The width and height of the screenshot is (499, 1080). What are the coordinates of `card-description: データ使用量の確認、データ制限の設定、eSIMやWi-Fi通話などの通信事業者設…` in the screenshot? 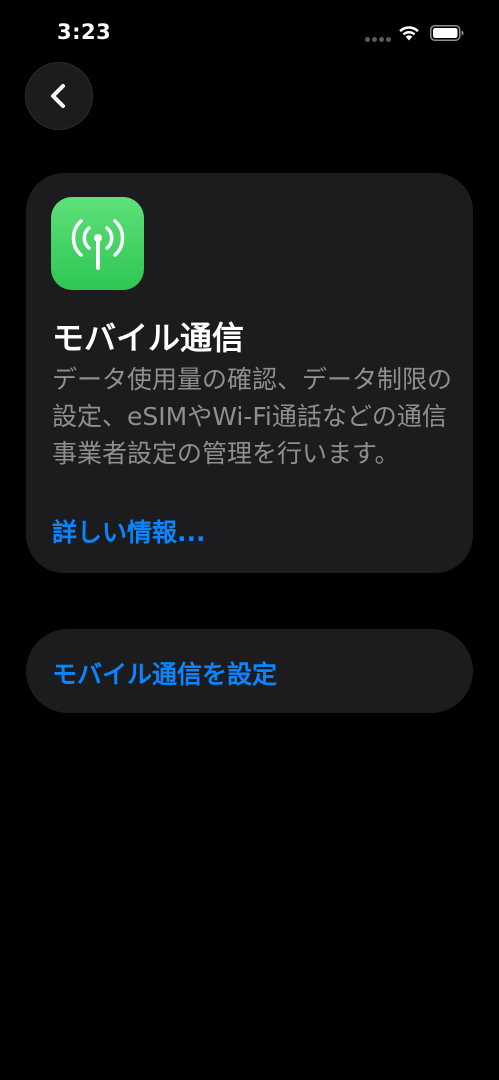 It's located at (252, 416).